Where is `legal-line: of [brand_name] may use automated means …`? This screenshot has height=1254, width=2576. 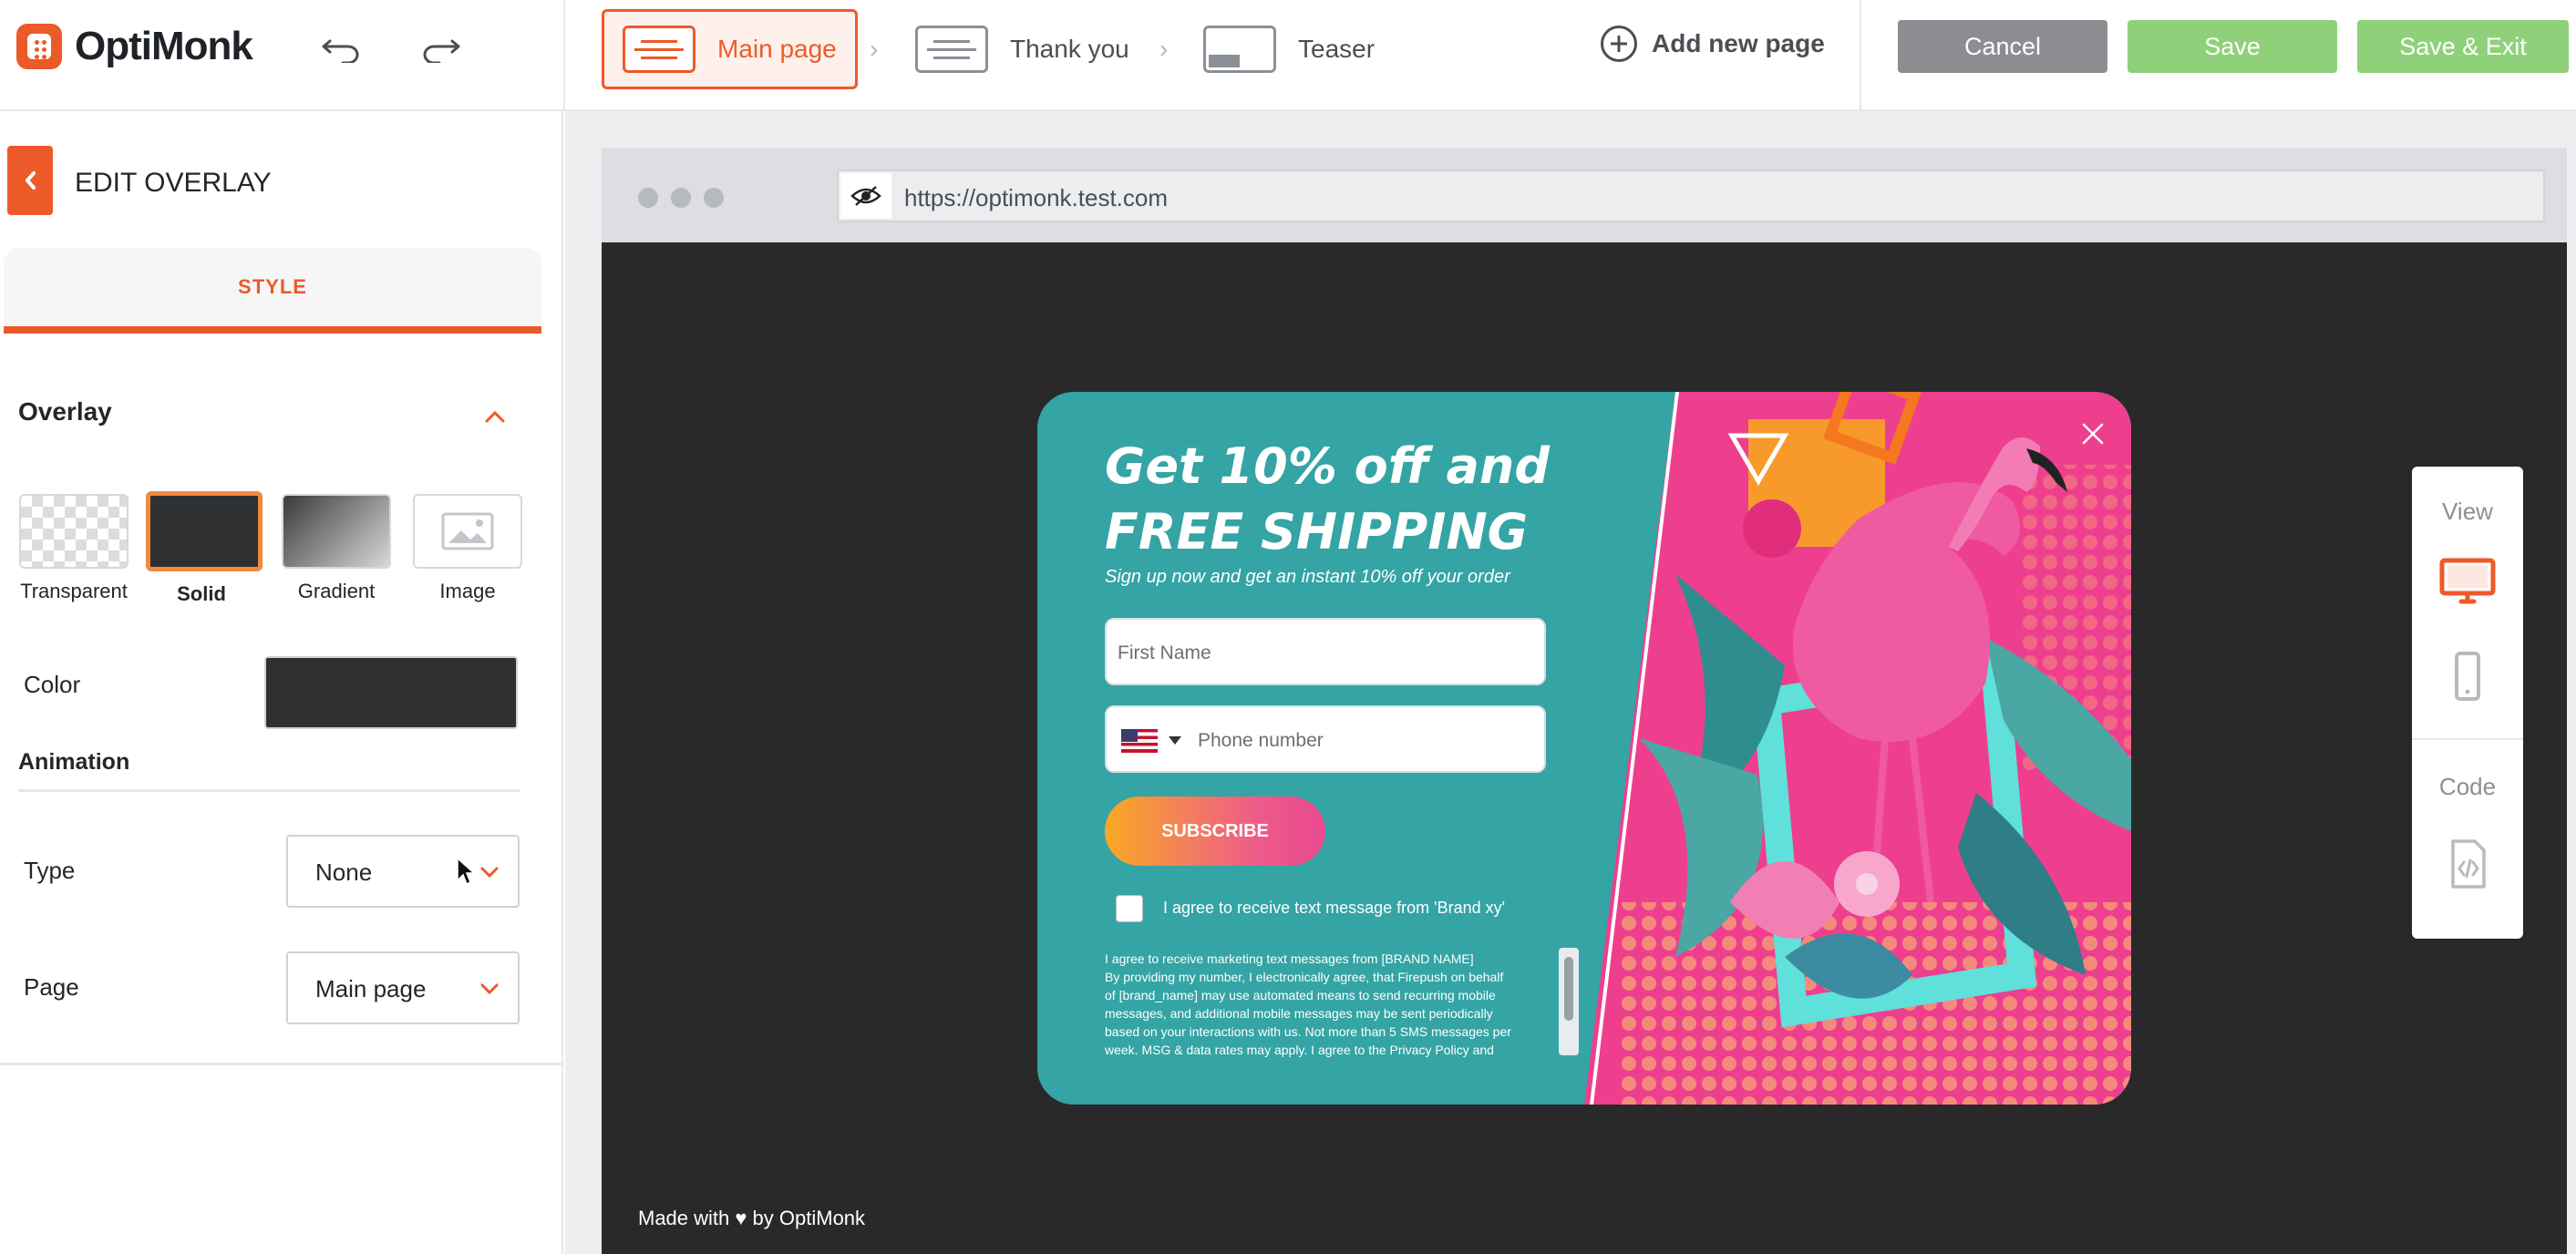 legal-line: of [brand_name] may use automated means … is located at coordinates (1300, 995).